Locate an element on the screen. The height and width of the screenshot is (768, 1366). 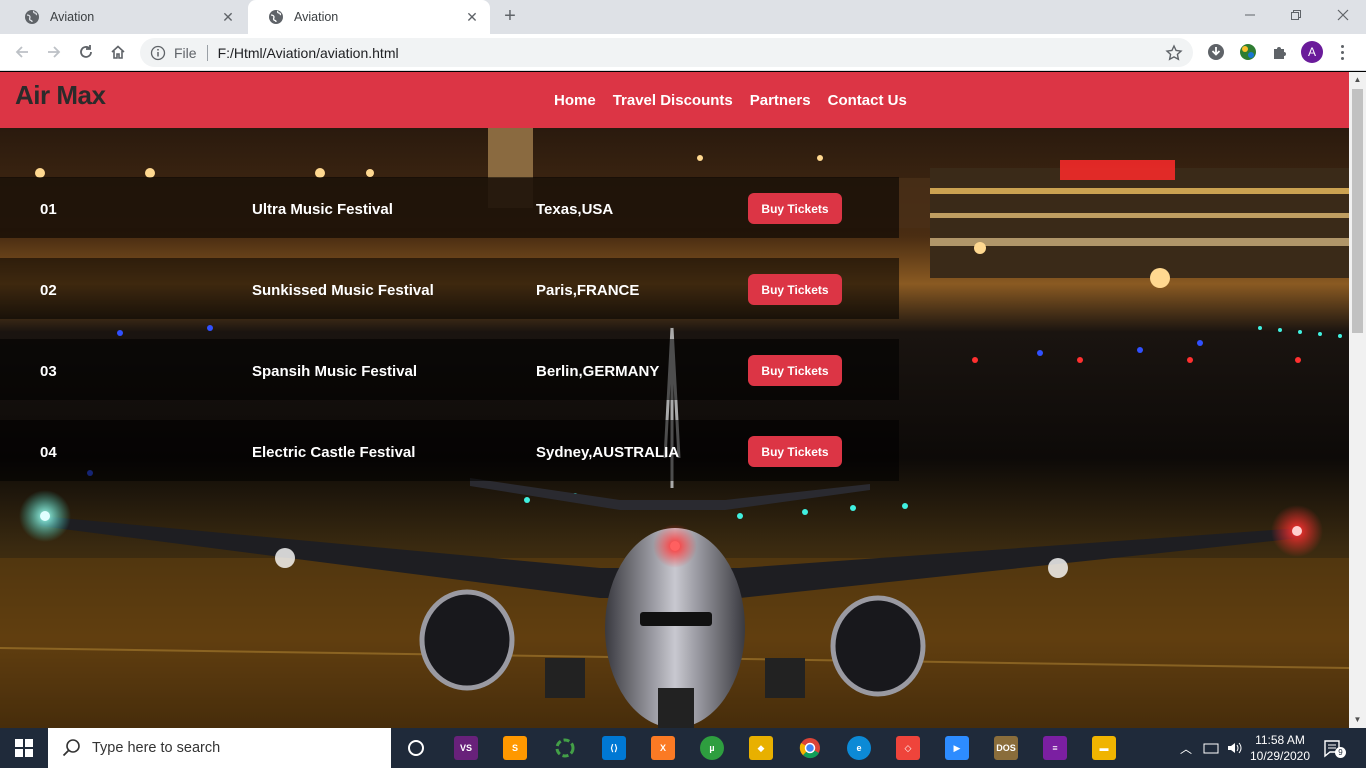
search-placeholder: Type here to search is located at coordinates (156, 748).